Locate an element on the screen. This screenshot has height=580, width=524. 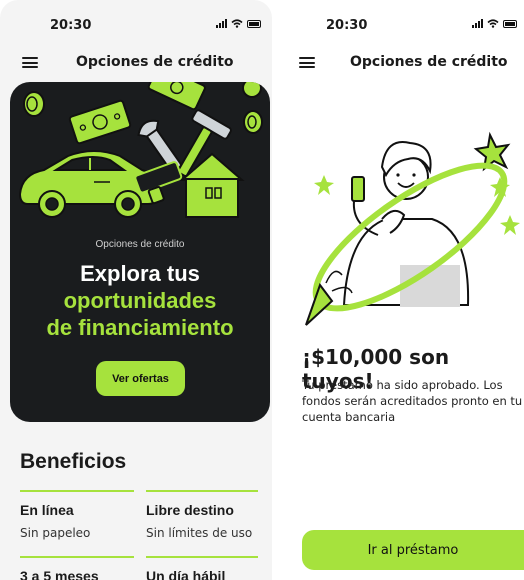
benefit-title: Un día hábil is located at coordinates (186, 574).